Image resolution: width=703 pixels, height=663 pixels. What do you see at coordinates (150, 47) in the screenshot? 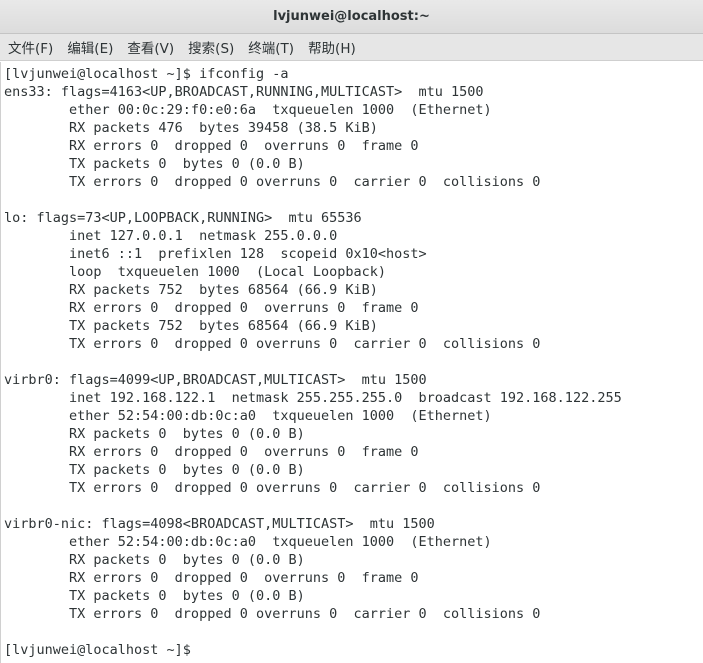
I see `menu-view: 查看(V)` at bounding box center [150, 47].